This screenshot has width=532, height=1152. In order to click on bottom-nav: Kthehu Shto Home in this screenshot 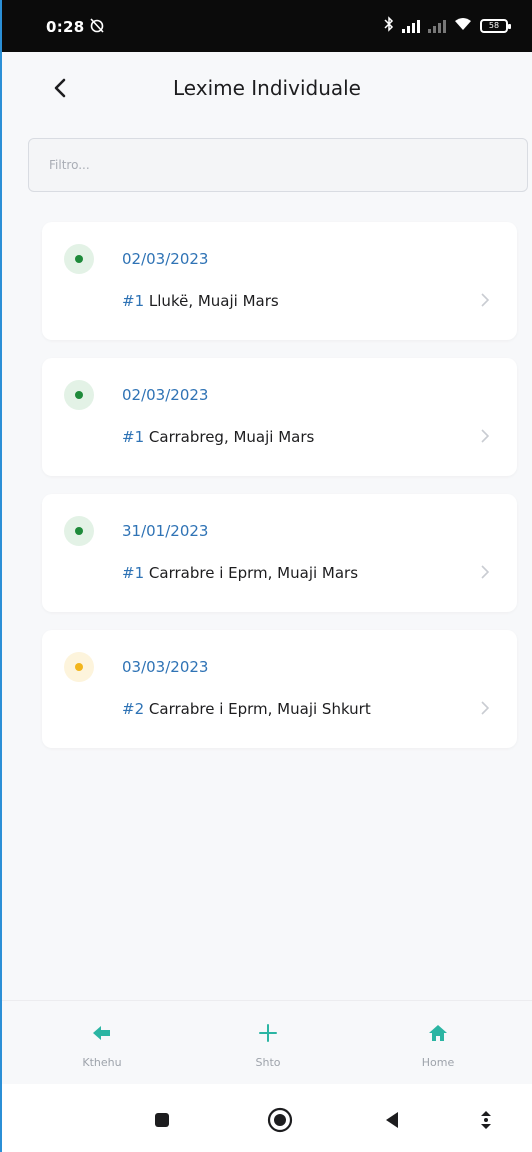, I will do `click(267, 1042)`.